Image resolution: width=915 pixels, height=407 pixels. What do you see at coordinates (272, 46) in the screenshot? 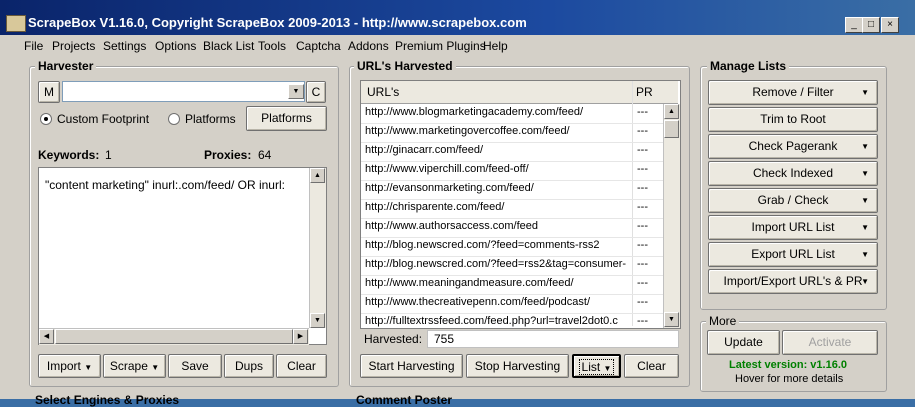
I see `menu-tools: Tools` at bounding box center [272, 46].